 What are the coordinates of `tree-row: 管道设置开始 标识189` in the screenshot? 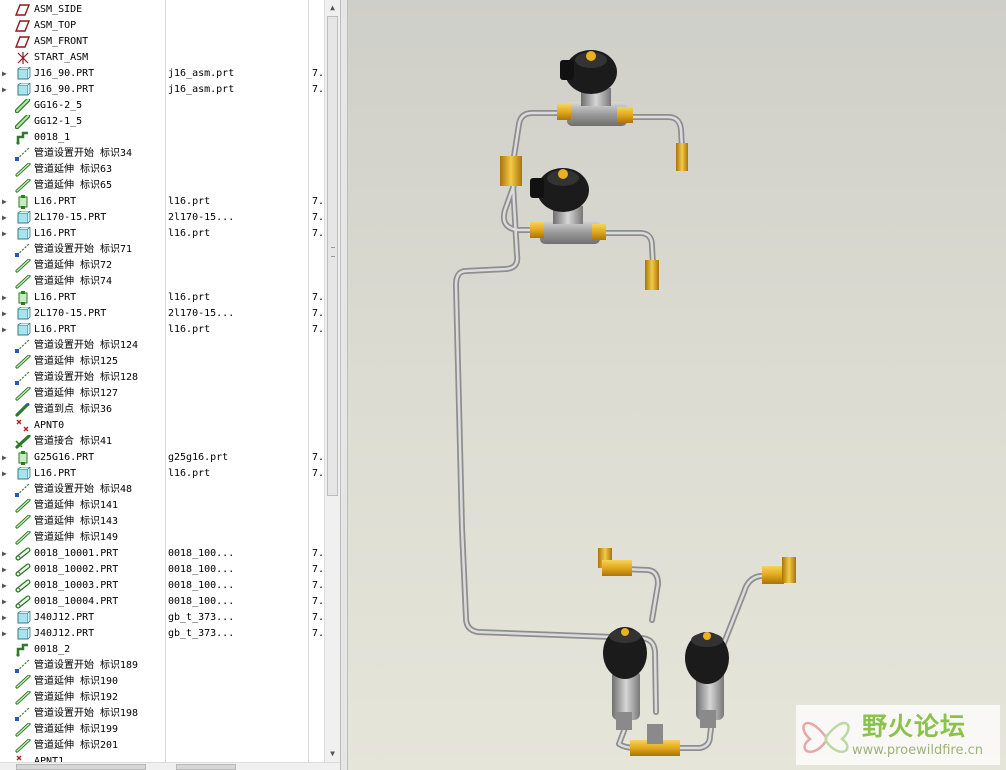 It's located at (162, 666).